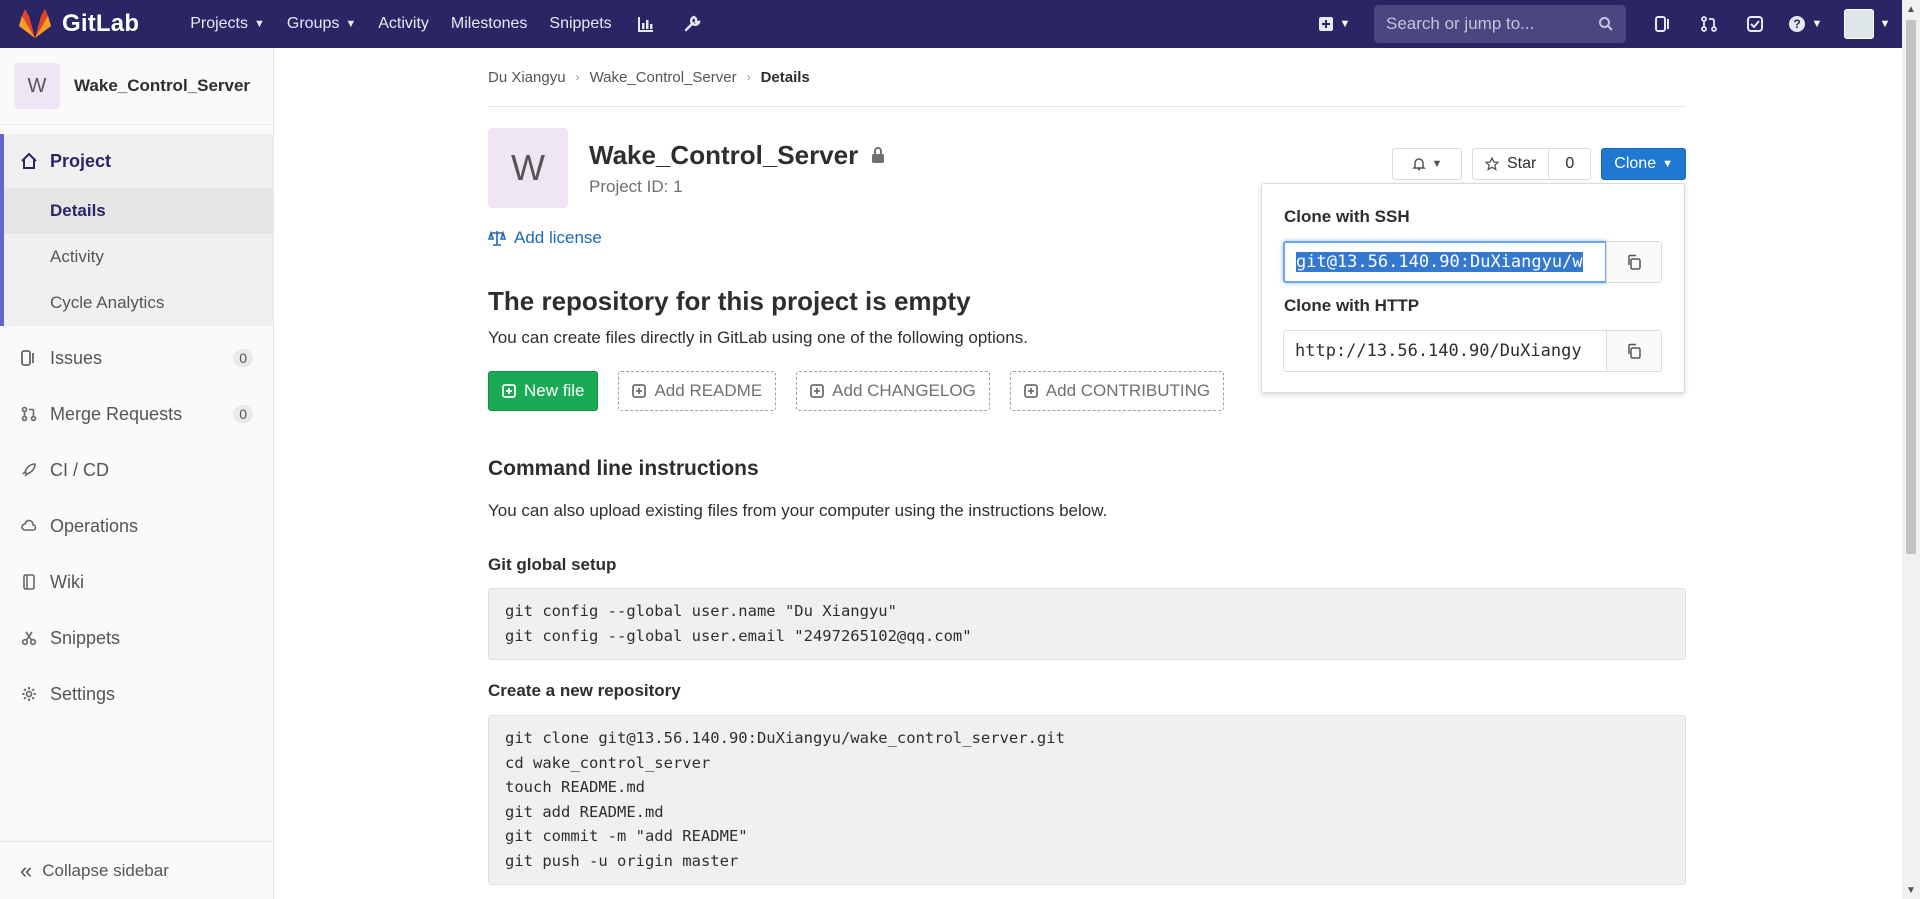 The width and height of the screenshot is (1920, 899). What do you see at coordinates (1755, 24) in the screenshot?
I see `todo-icon` at bounding box center [1755, 24].